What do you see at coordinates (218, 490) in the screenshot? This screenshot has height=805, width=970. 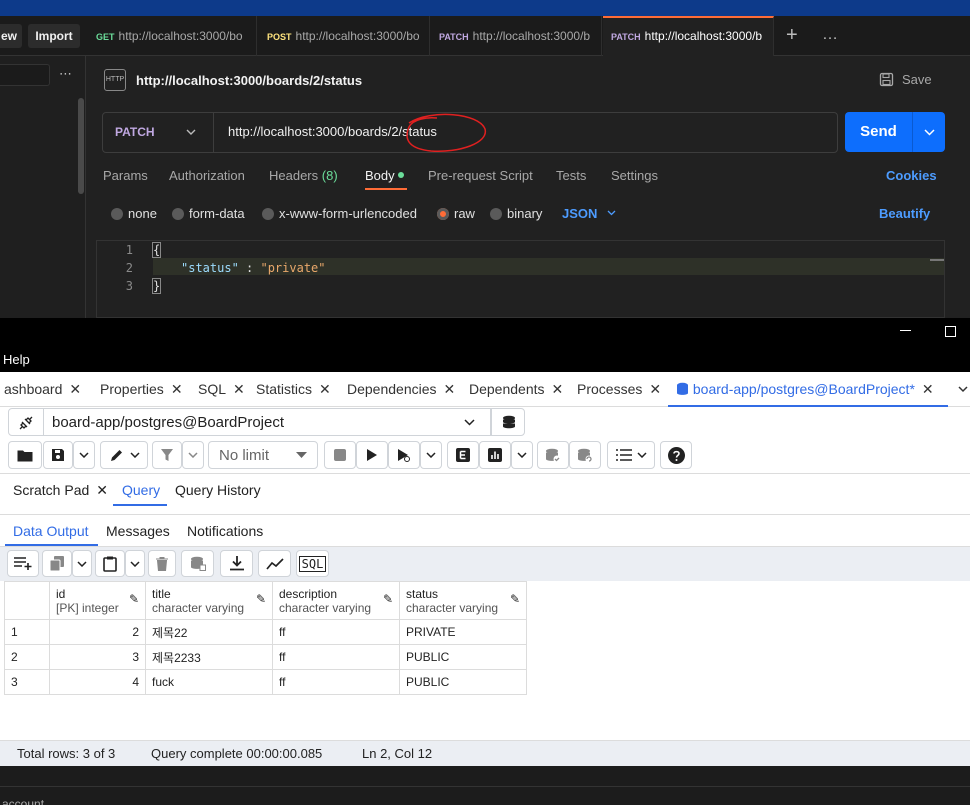 I see `tab-query-history: Query History` at bounding box center [218, 490].